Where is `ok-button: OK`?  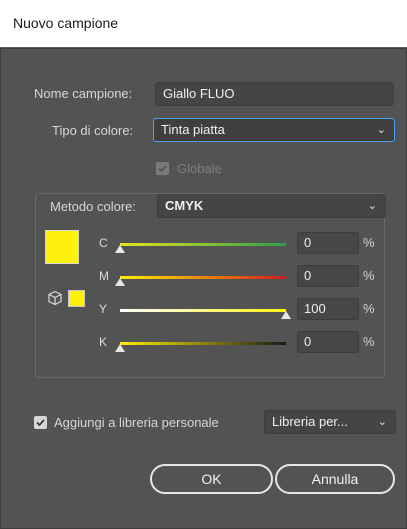
ok-button: OK is located at coordinates (211, 479).